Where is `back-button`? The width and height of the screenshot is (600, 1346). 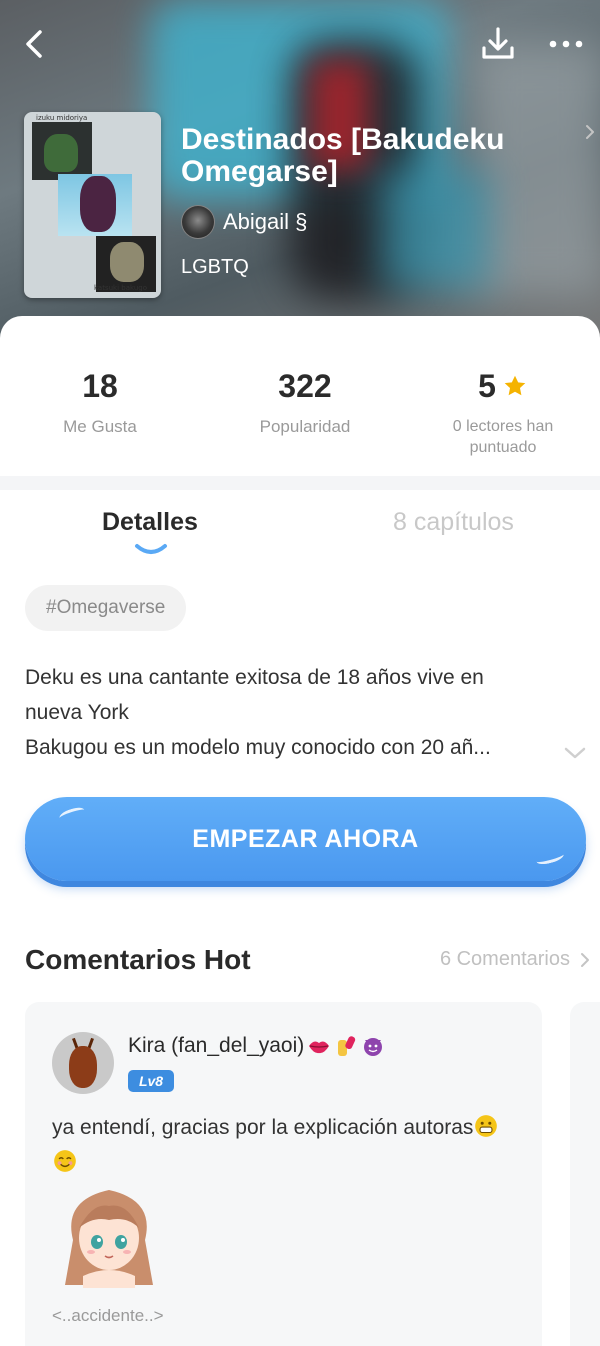
back-button is located at coordinates (36, 44).